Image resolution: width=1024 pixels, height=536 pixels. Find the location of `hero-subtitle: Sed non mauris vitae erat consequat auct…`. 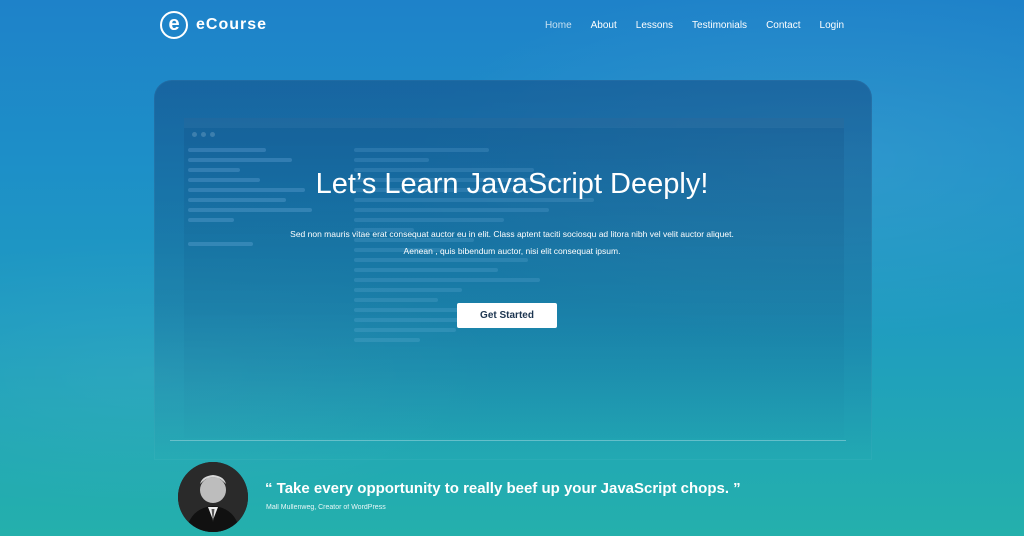

hero-subtitle: Sed non mauris vitae erat consequat auct… is located at coordinates (512, 243).